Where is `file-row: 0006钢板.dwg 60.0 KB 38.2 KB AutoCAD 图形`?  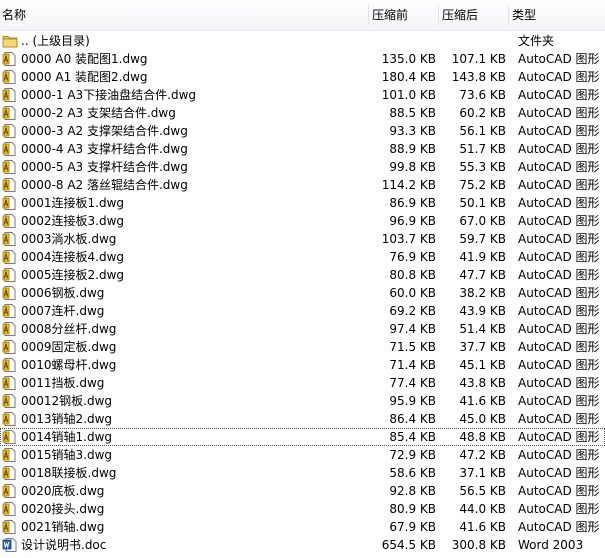
file-row: 0006钢板.dwg 60.0 KB 38.2 KB AutoCAD 图形 is located at coordinates (302, 293).